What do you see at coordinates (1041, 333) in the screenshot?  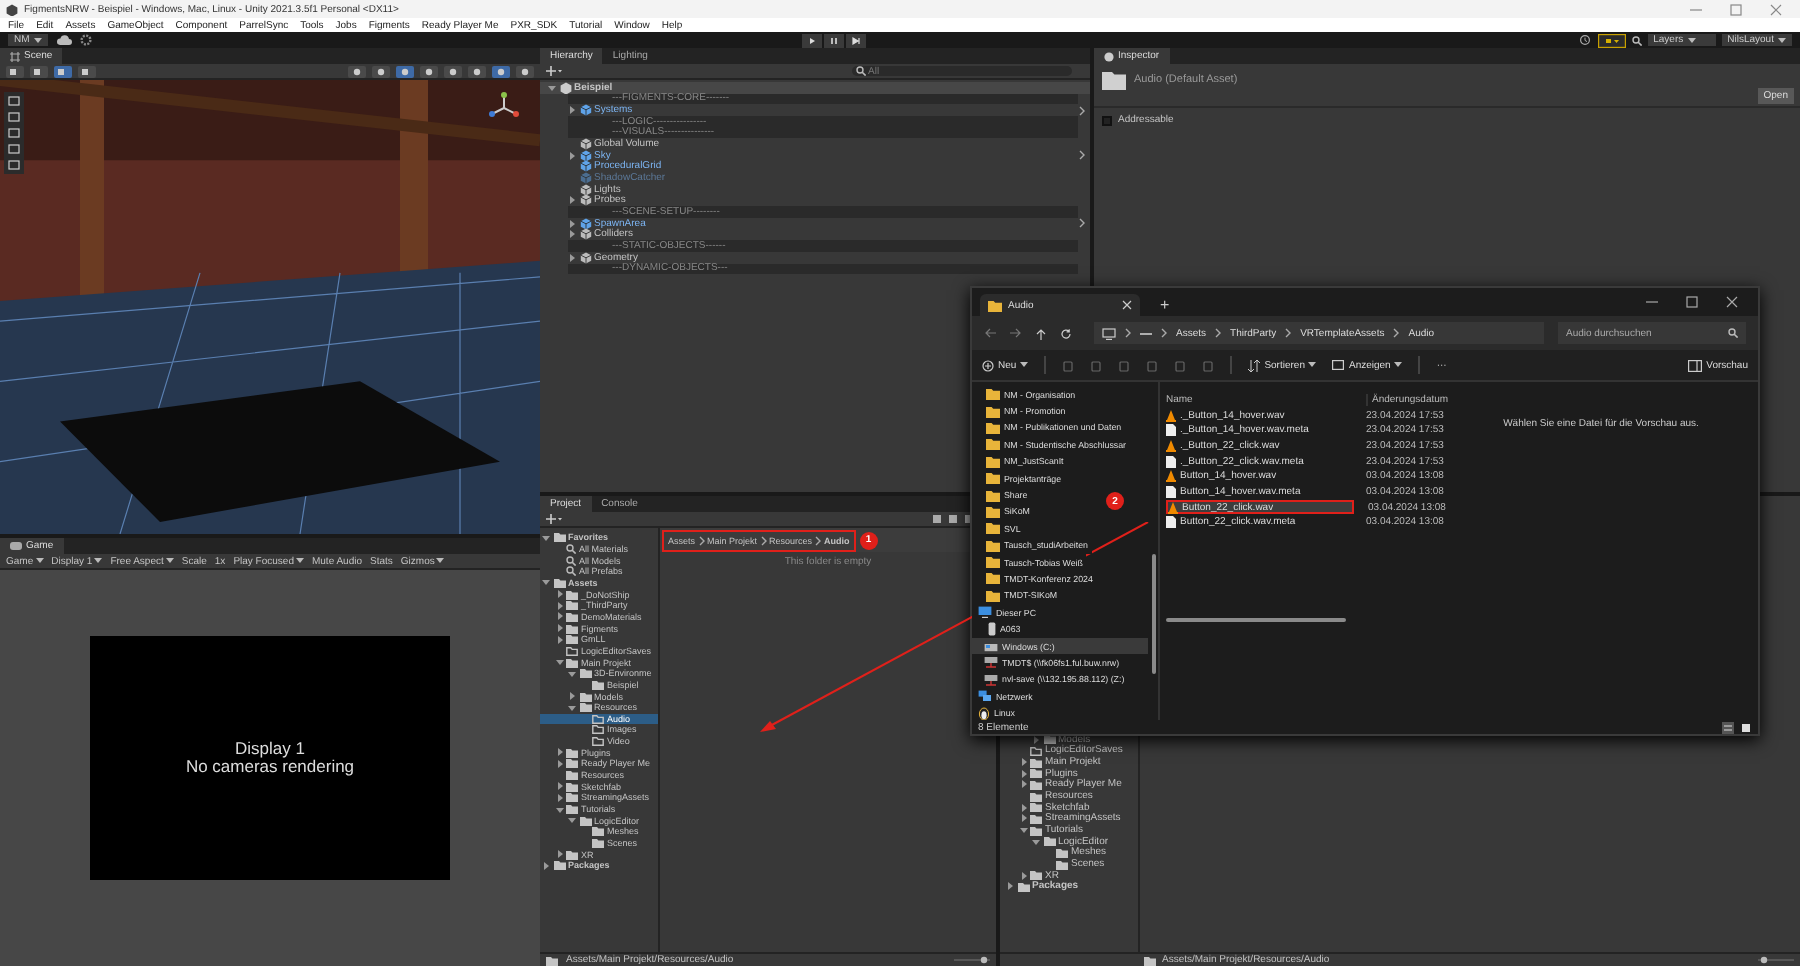 I see `up-arrow-icon` at bounding box center [1041, 333].